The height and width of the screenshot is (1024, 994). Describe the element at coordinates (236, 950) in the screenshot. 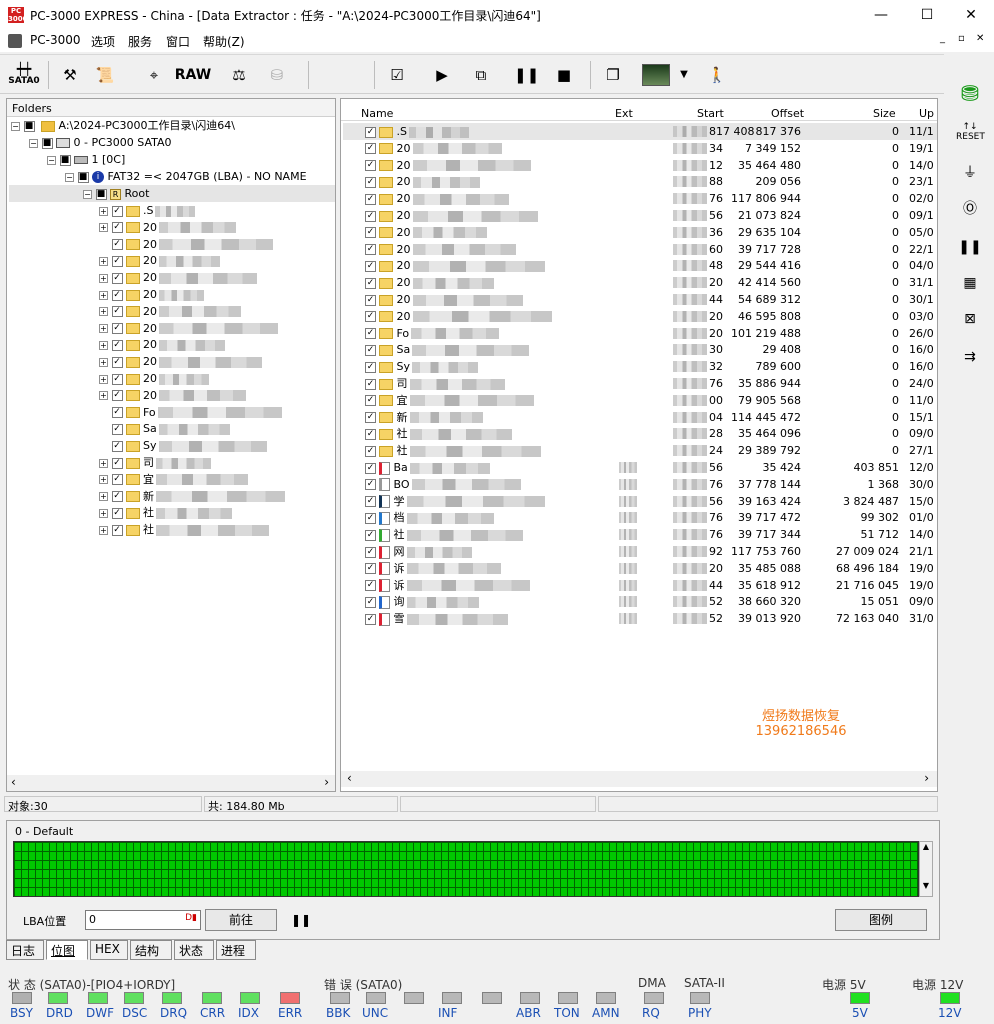

I see `tab-process: 进程` at that location.